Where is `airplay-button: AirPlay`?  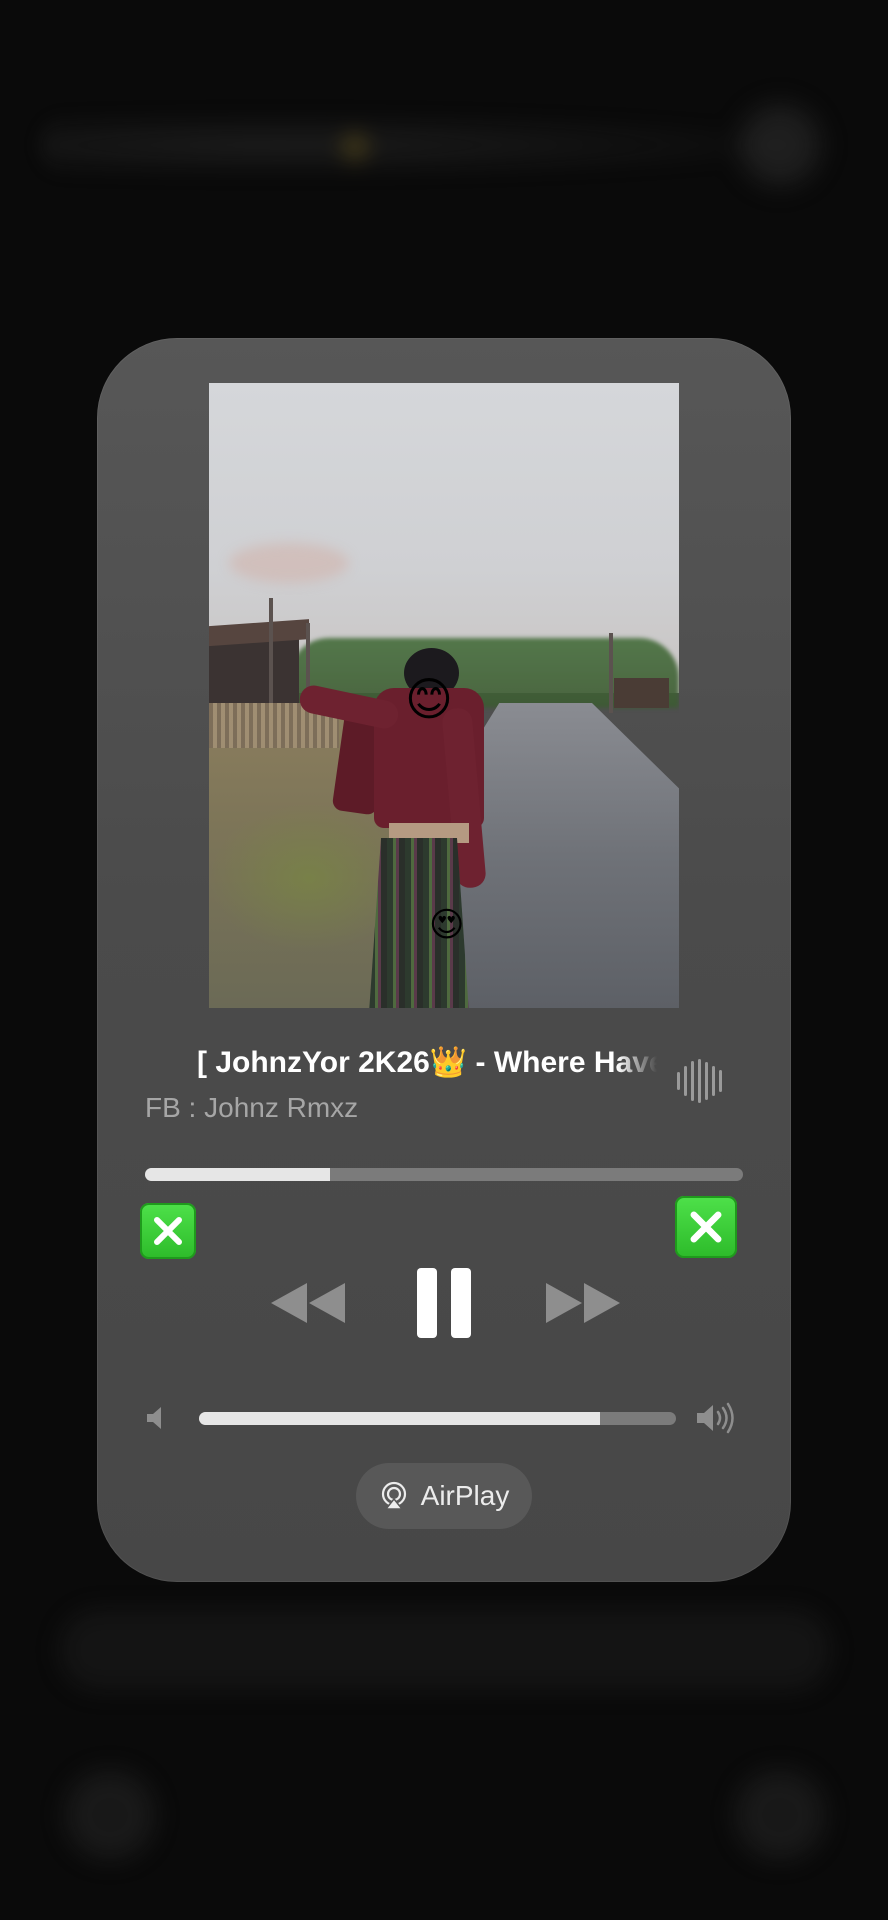 airplay-button: AirPlay is located at coordinates (444, 1496).